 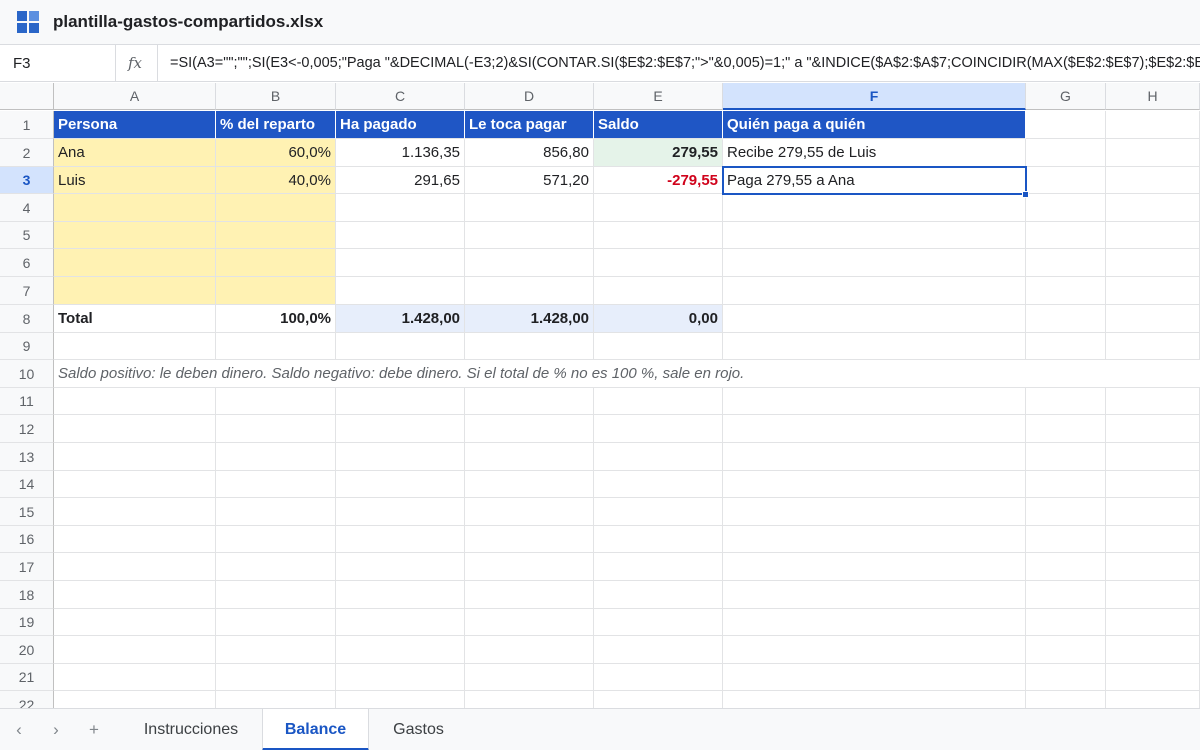 I want to click on add-sheet-icon: +, so click(x=94, y=730).